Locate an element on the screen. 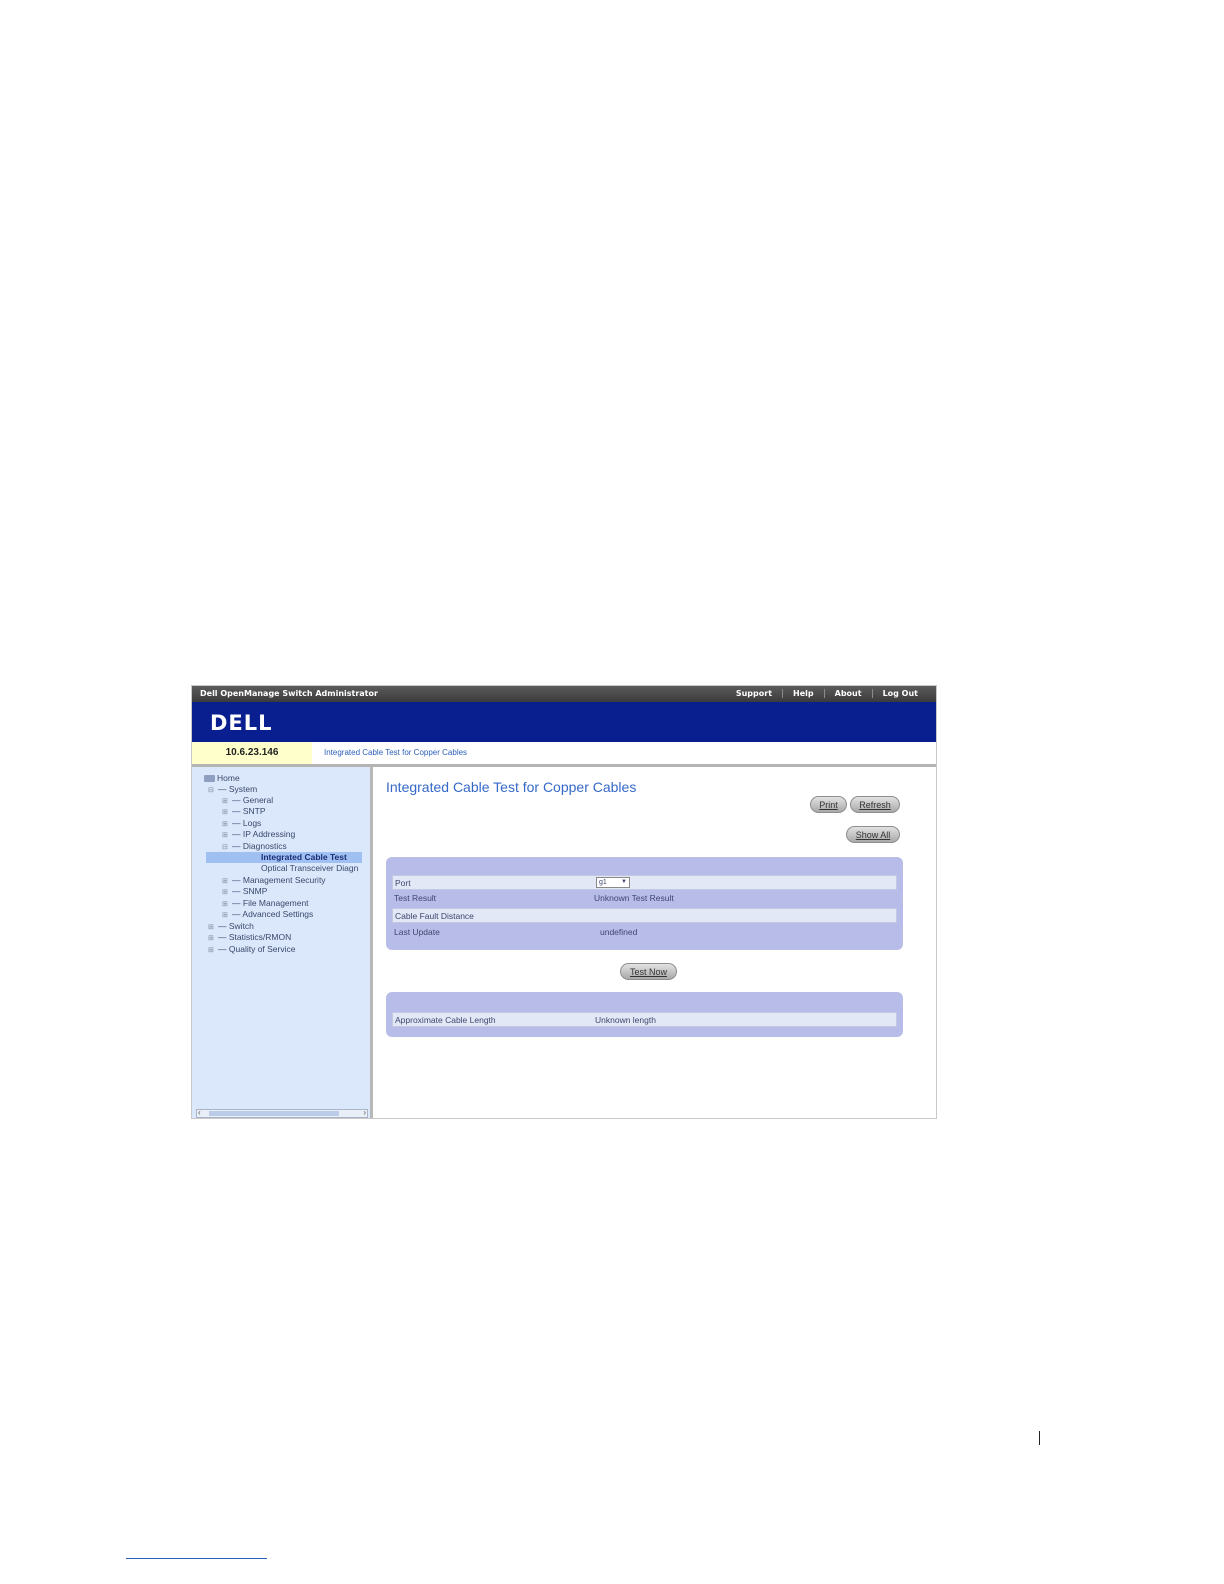  tree-item-snmp: ⊞ — SNMP is located at coordinates (244, 891).